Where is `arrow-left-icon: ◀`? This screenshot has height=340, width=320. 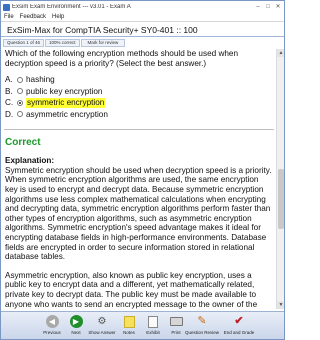 arrow-left-icon: ◀ is located at coordinates (52, 321).